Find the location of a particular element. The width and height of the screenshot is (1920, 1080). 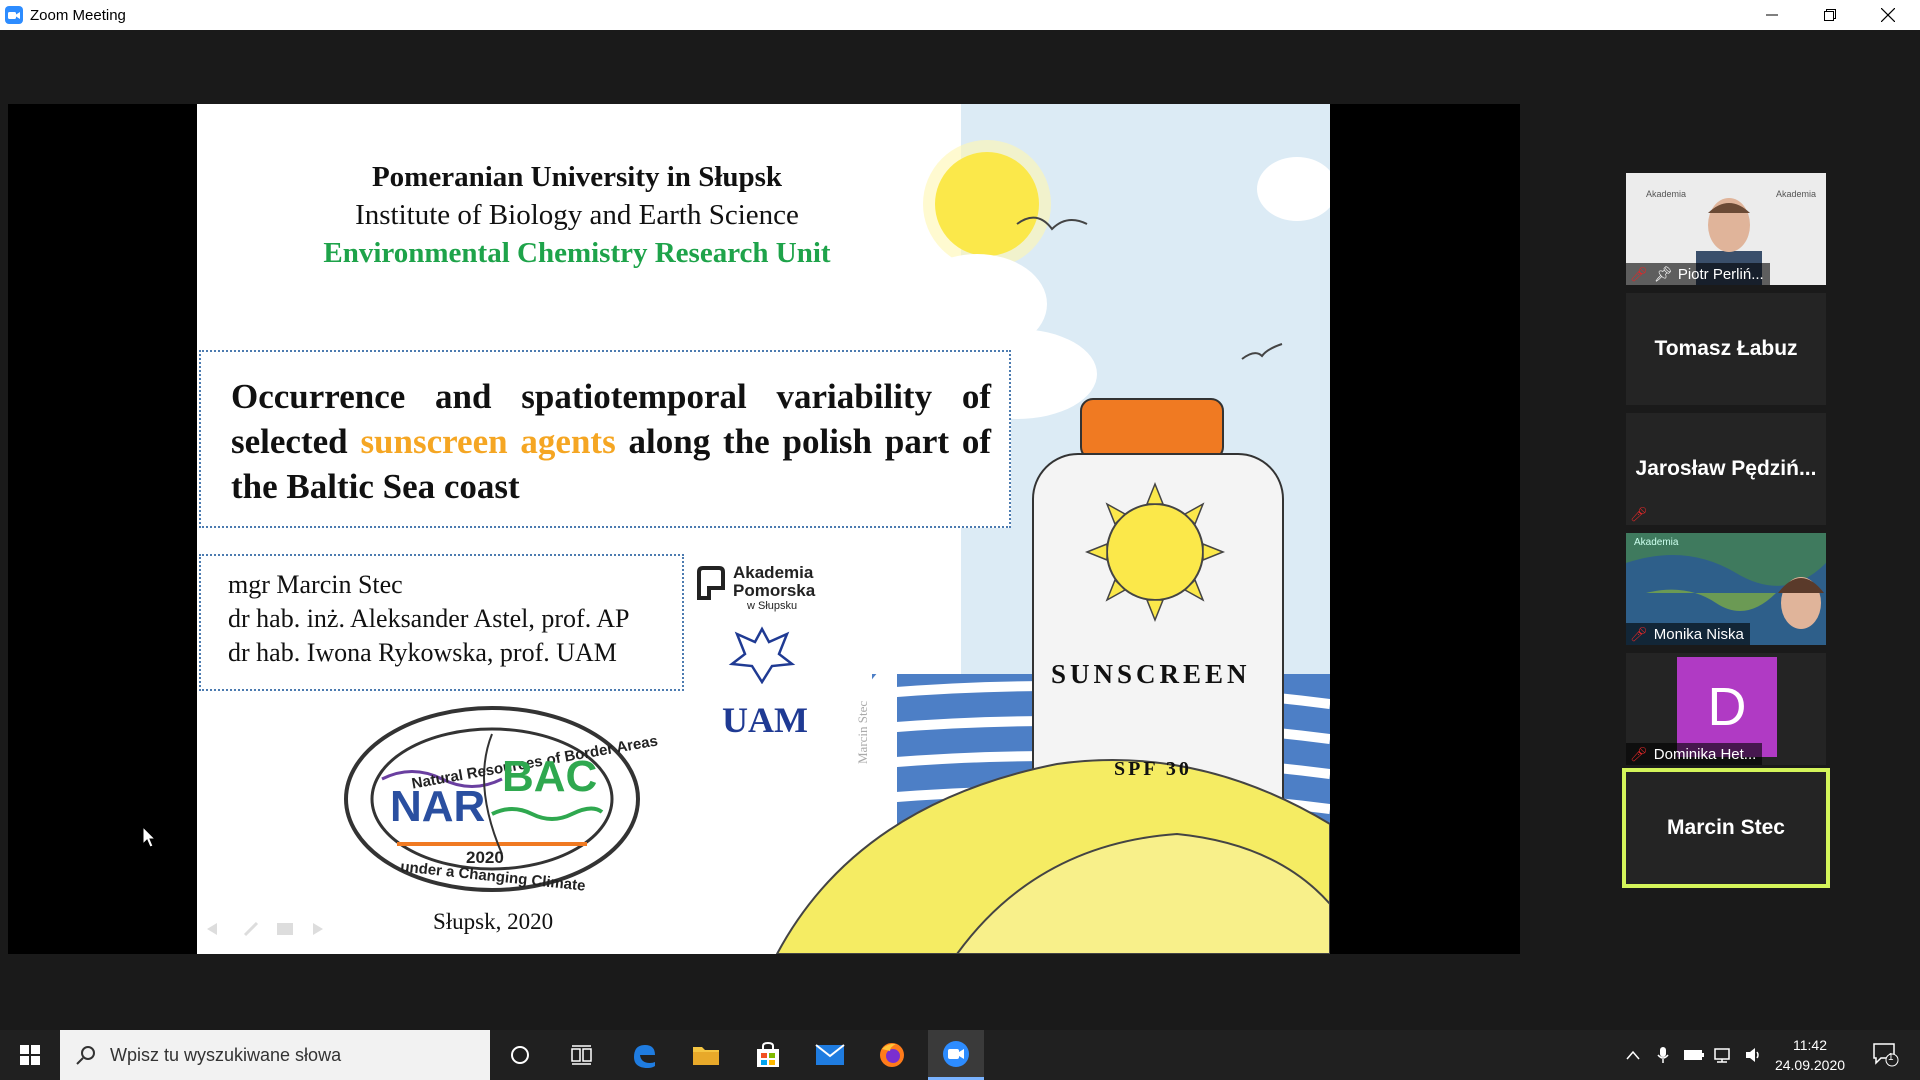

participant-avatar-5: D is located at coordinates (1727, 707).